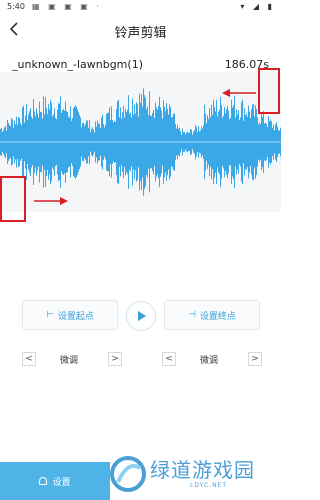  Describe the element at coordinates (50, 315) in the screenshot. I see `start-point-icon: ⊢` at that location.